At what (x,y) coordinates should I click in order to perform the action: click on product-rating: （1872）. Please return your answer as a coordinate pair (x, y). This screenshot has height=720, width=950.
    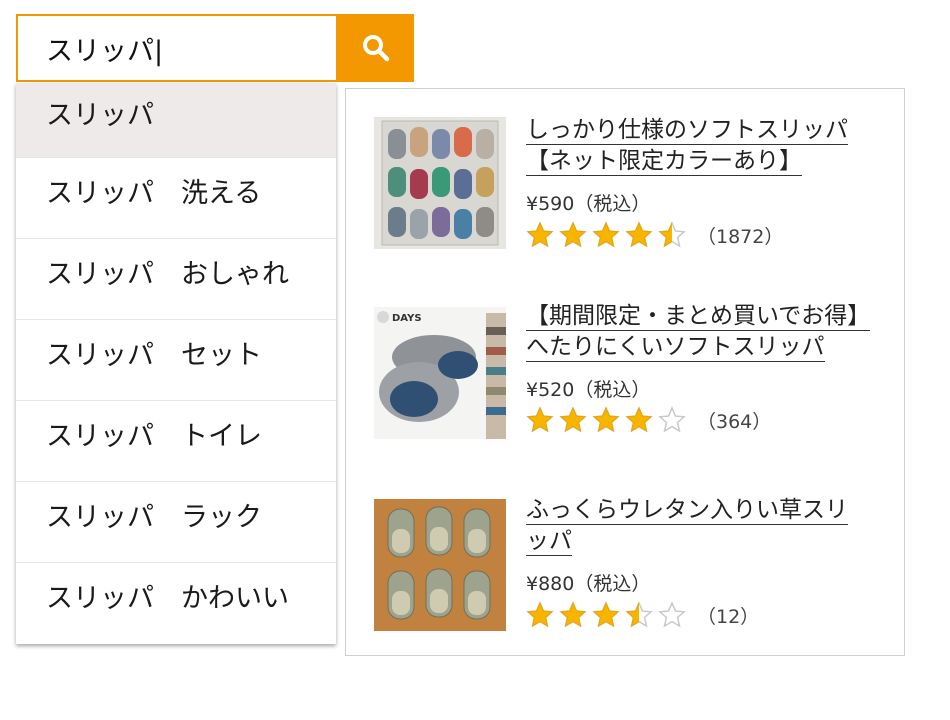
    Looking at the image, I should click on (654, 235).